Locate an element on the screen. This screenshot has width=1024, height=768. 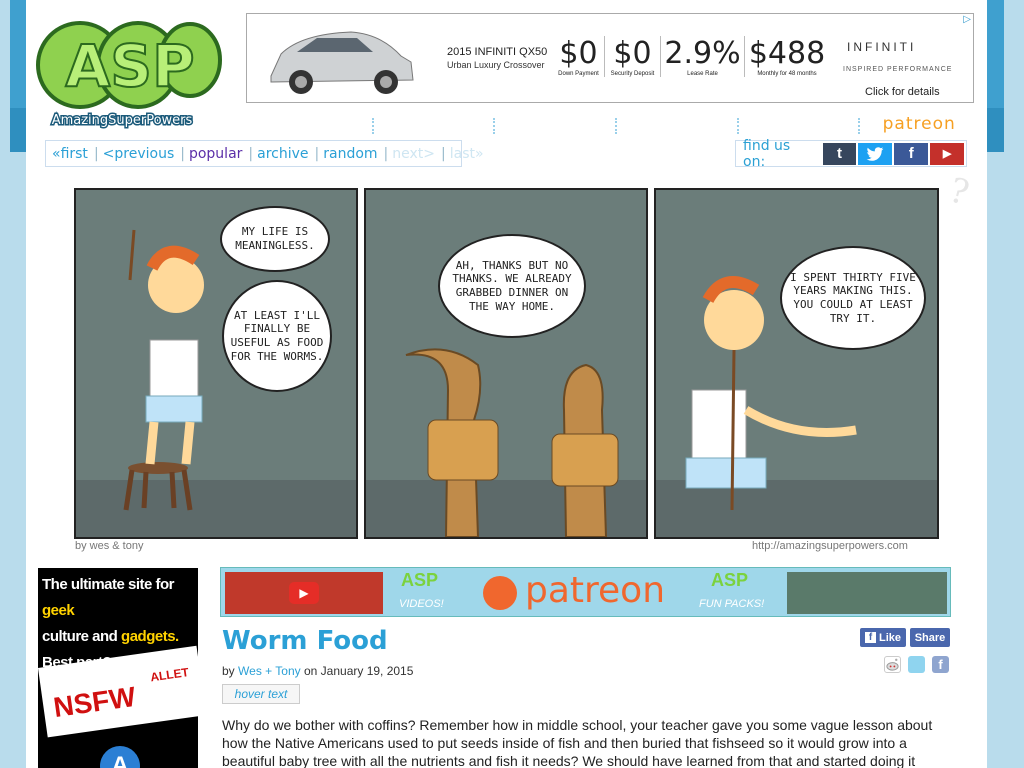
twitter-share-icon is located at coordinates (916, 664).